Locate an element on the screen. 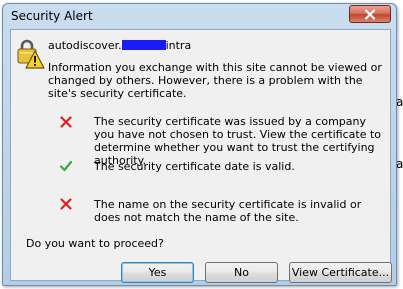 The image size is (403, 289). redaction-box is located at coordinates (143, 45).